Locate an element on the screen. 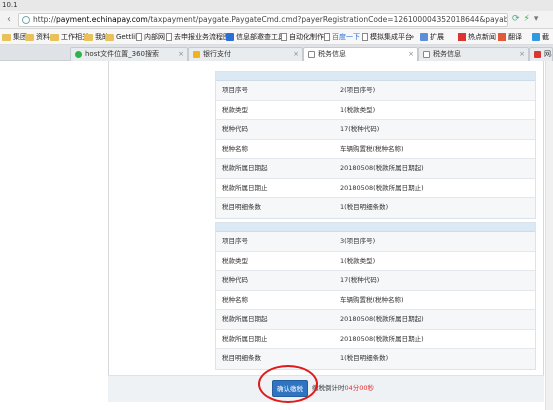 The width and height of the screenshot is (553, 410). tab-search: host文件位置_360搜索 × is located at coordinates (129, 54).